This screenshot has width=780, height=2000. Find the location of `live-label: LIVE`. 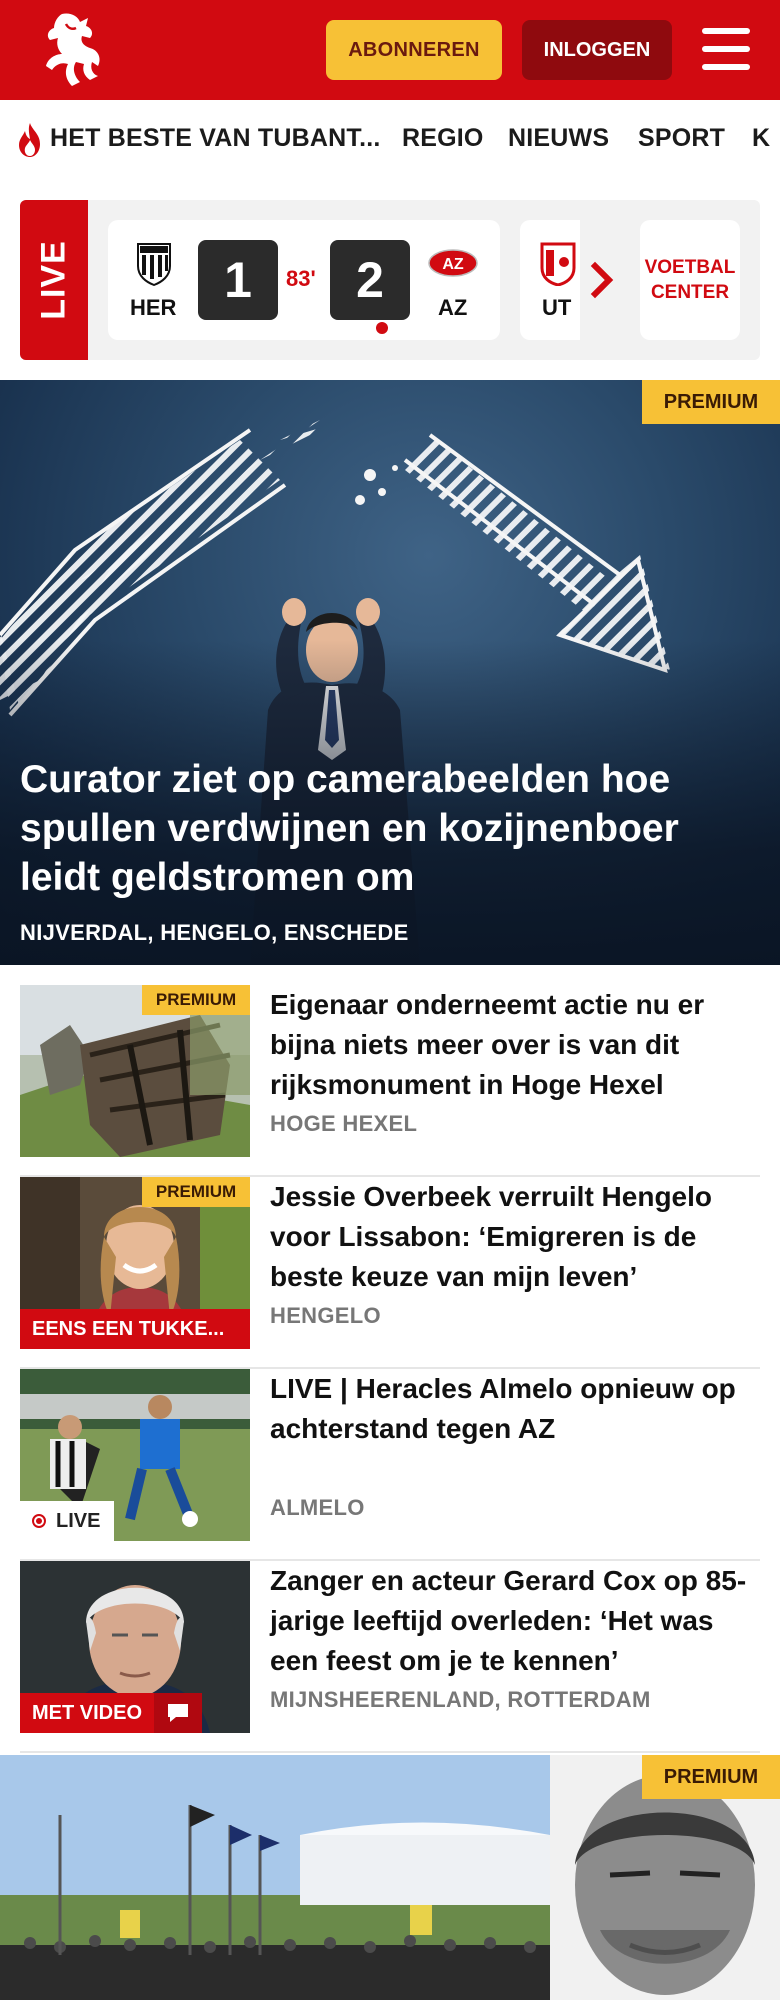

live-label: LIVE is located at coordinates (53, 280).